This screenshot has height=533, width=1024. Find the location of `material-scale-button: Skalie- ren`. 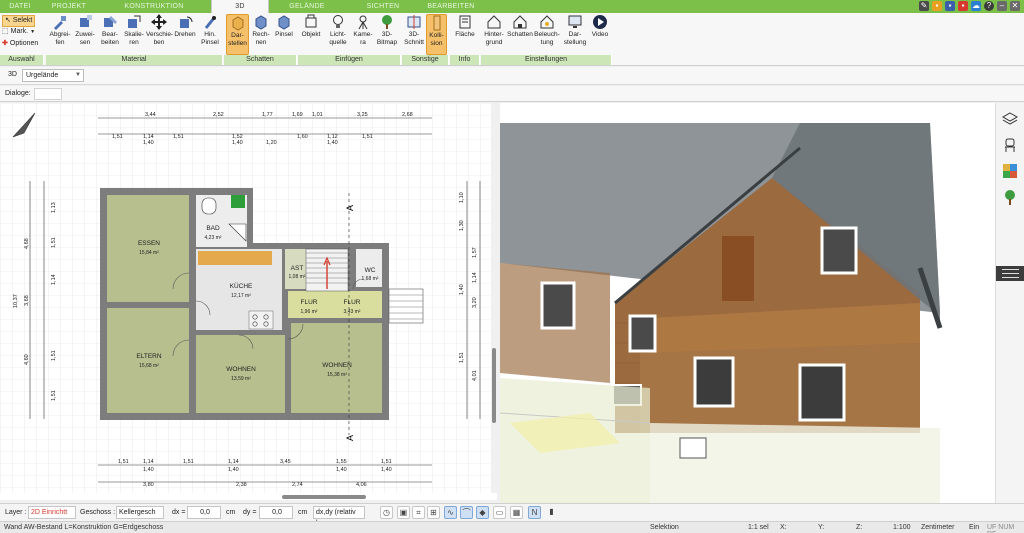

material-scale-button: Skalie- ren is located at coordinates (134, 30).